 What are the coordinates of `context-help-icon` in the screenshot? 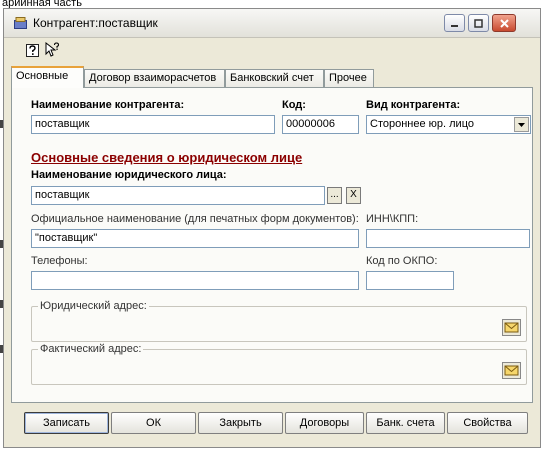 It's located at (52, 49).